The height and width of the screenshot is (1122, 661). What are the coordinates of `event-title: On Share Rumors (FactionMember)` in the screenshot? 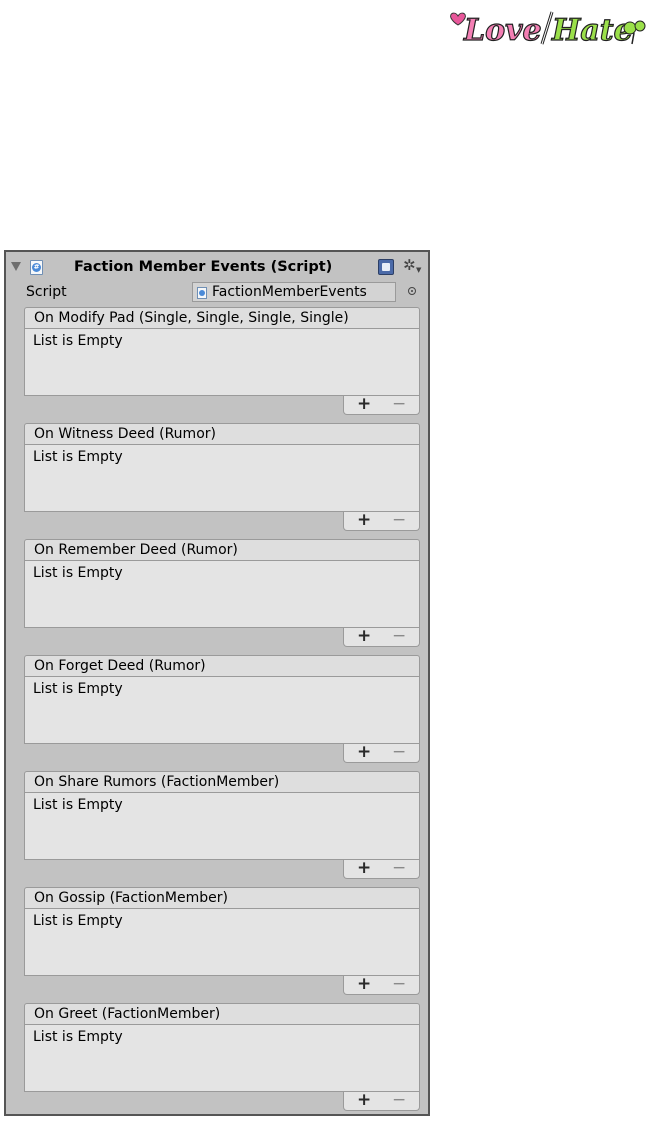 It's located at (157, 782).